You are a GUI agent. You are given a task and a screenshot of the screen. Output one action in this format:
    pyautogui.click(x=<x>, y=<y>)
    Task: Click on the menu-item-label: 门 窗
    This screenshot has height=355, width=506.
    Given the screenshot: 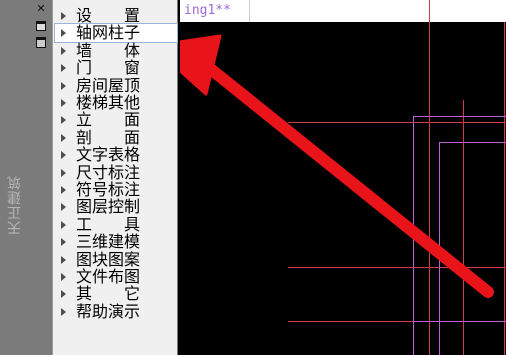 What is the action you would take?
    pyautogui.click(x=108, y=68)
    